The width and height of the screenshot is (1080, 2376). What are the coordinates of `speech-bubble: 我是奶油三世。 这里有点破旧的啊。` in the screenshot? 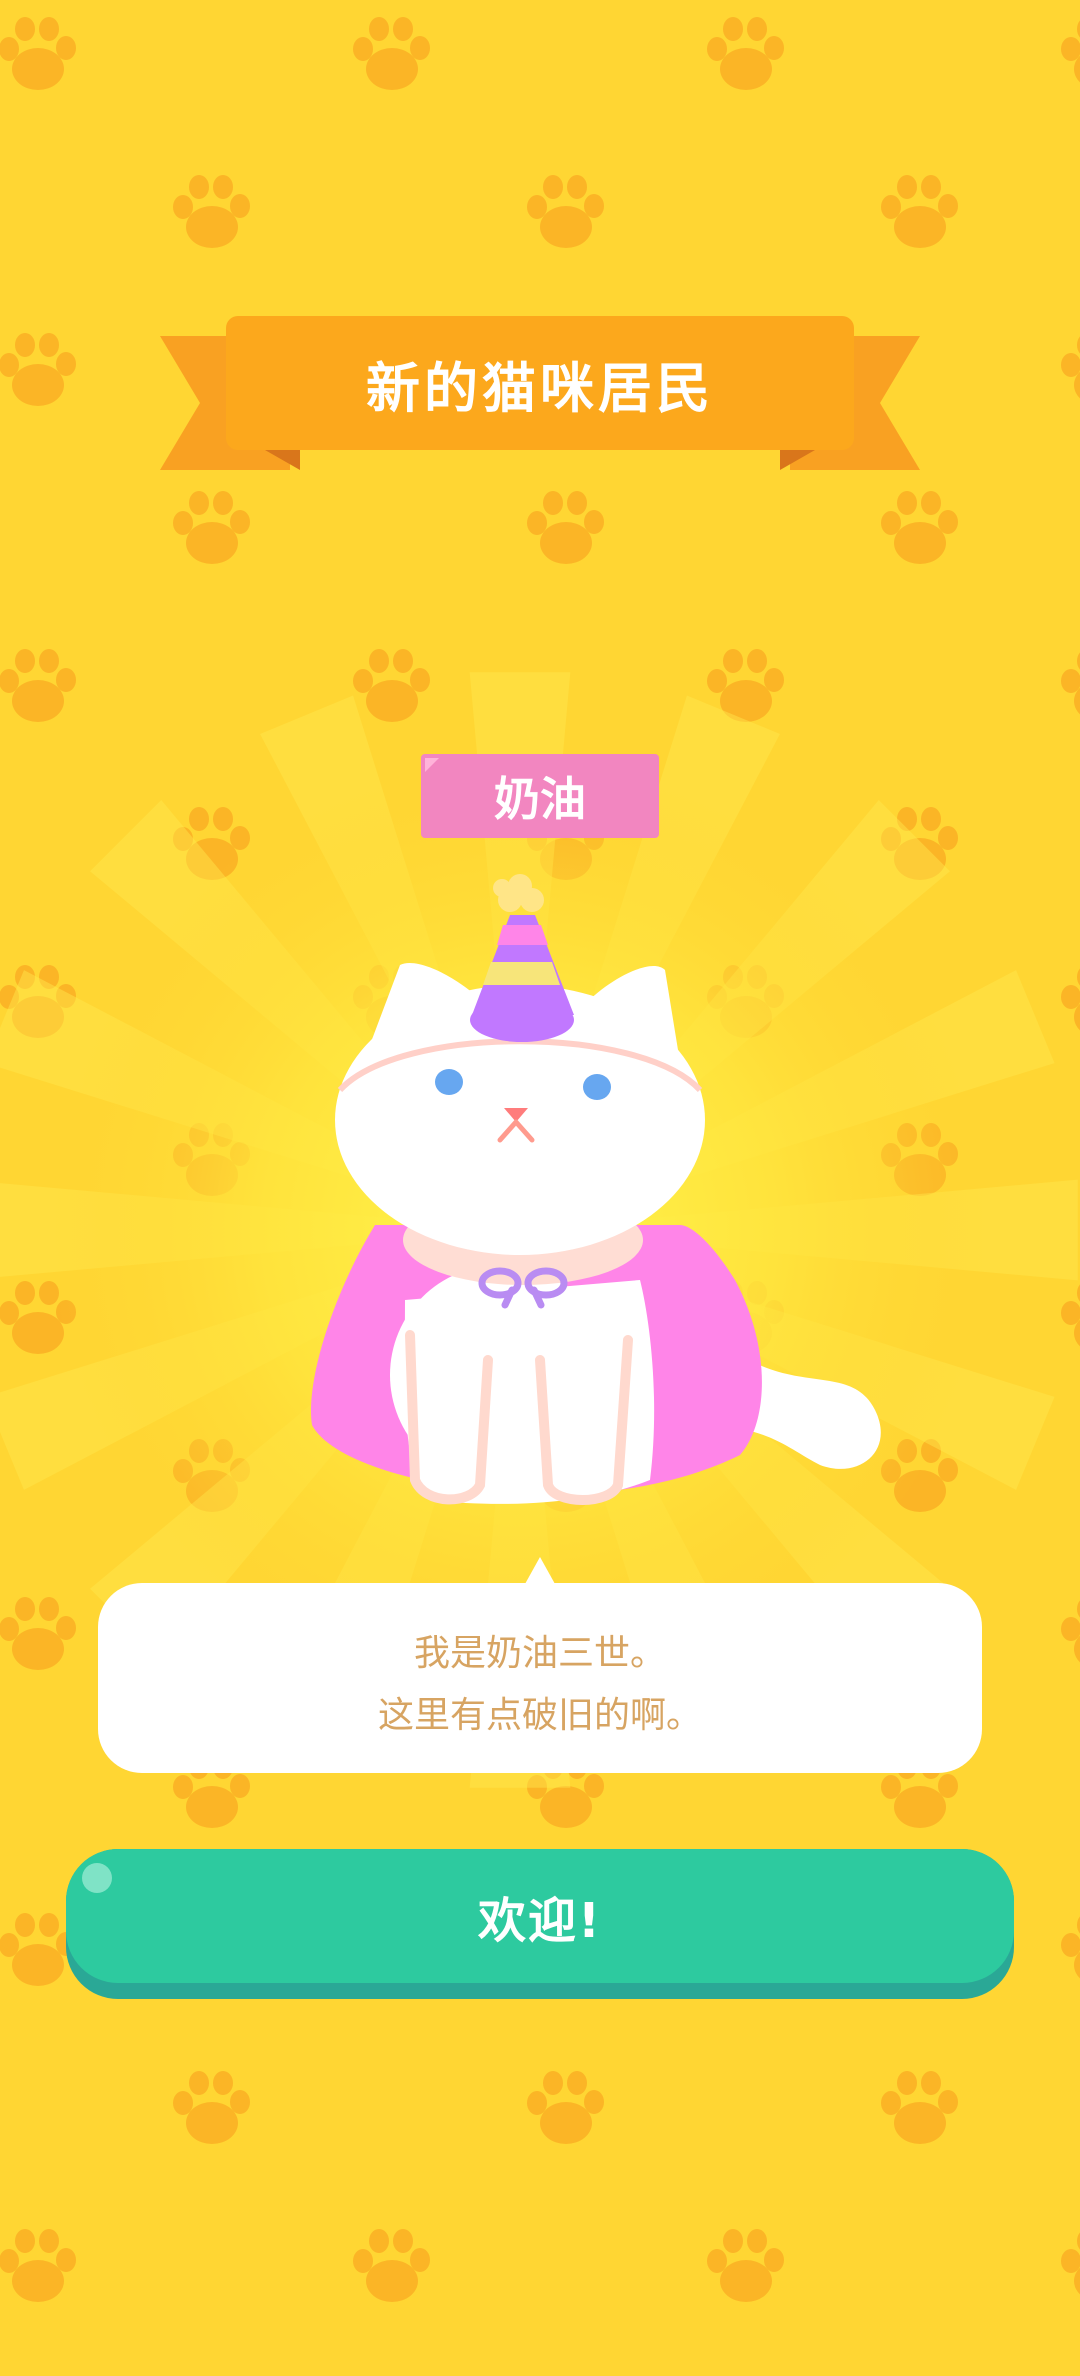 It's located at (540, 1678).